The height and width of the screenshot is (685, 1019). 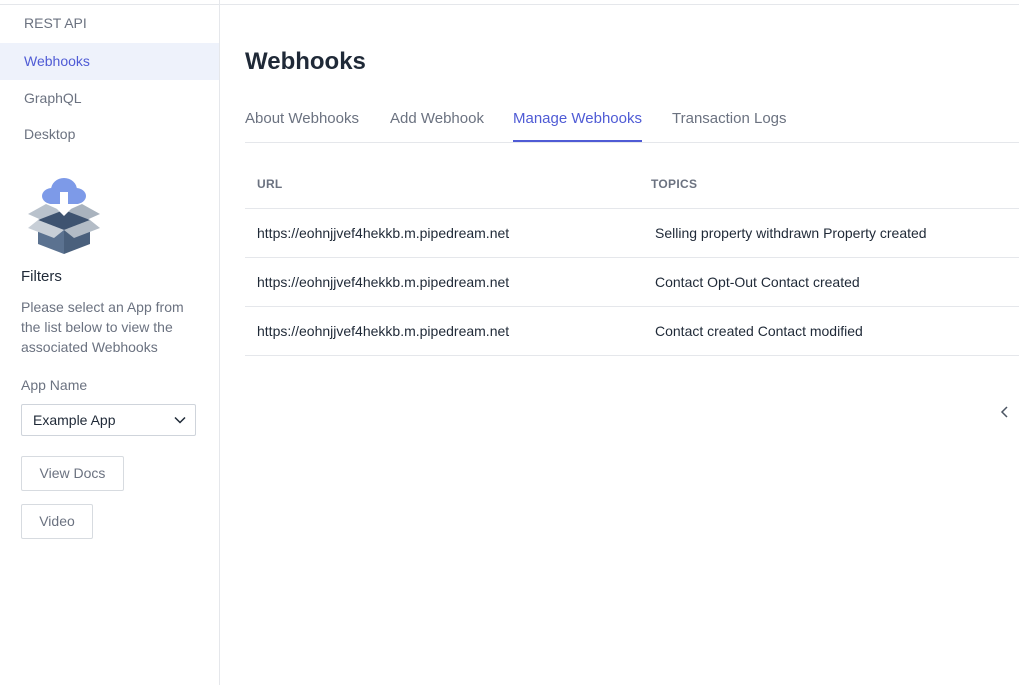 I want to click on sidebar-item-desktop: Desktop, so click(x=109, y=134).